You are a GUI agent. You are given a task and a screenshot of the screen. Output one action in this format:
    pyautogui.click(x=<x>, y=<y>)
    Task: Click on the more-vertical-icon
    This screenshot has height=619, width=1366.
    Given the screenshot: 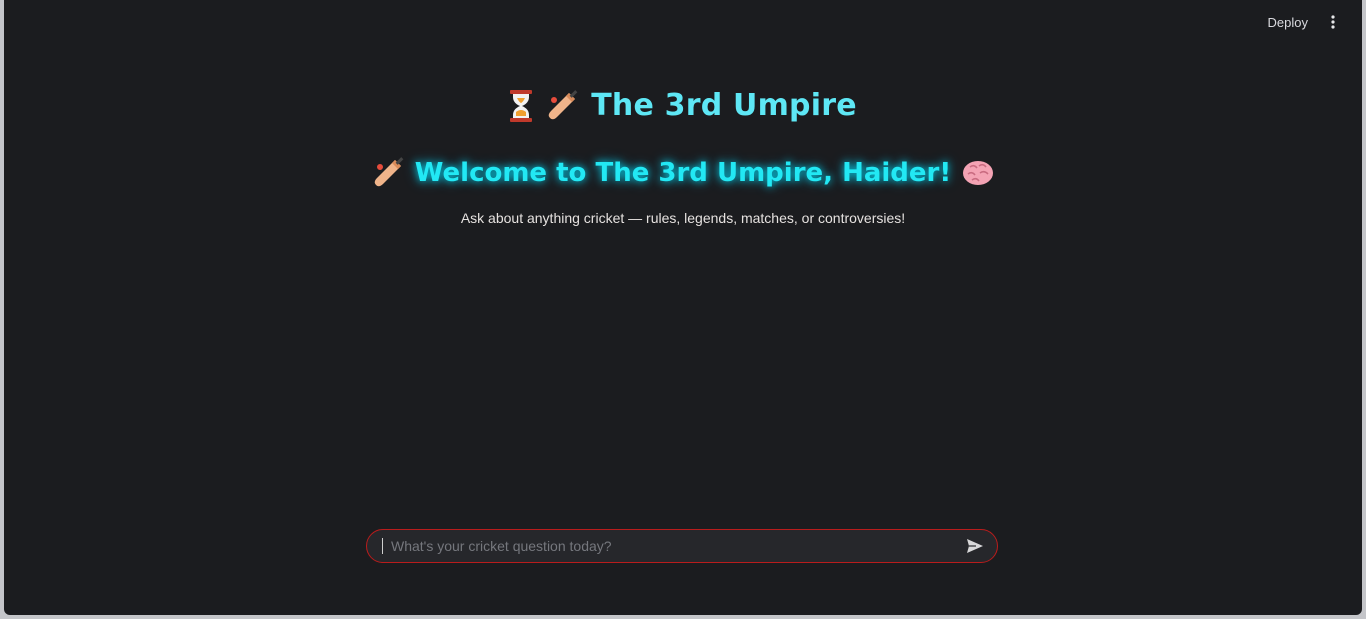 What is the action you would take?
    pyautogui.click(x=1333, y=22)
    